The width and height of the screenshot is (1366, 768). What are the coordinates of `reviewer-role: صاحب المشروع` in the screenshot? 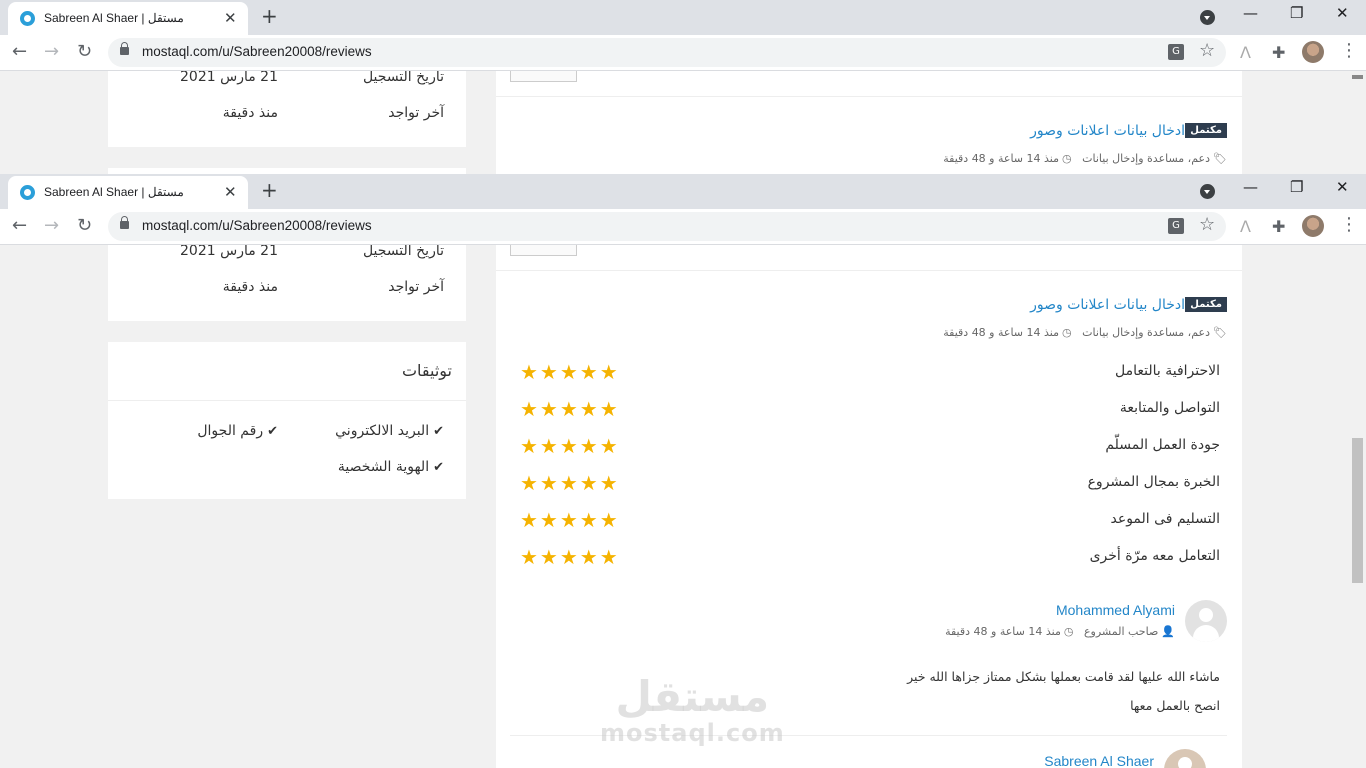 It's located at (1121, 631).